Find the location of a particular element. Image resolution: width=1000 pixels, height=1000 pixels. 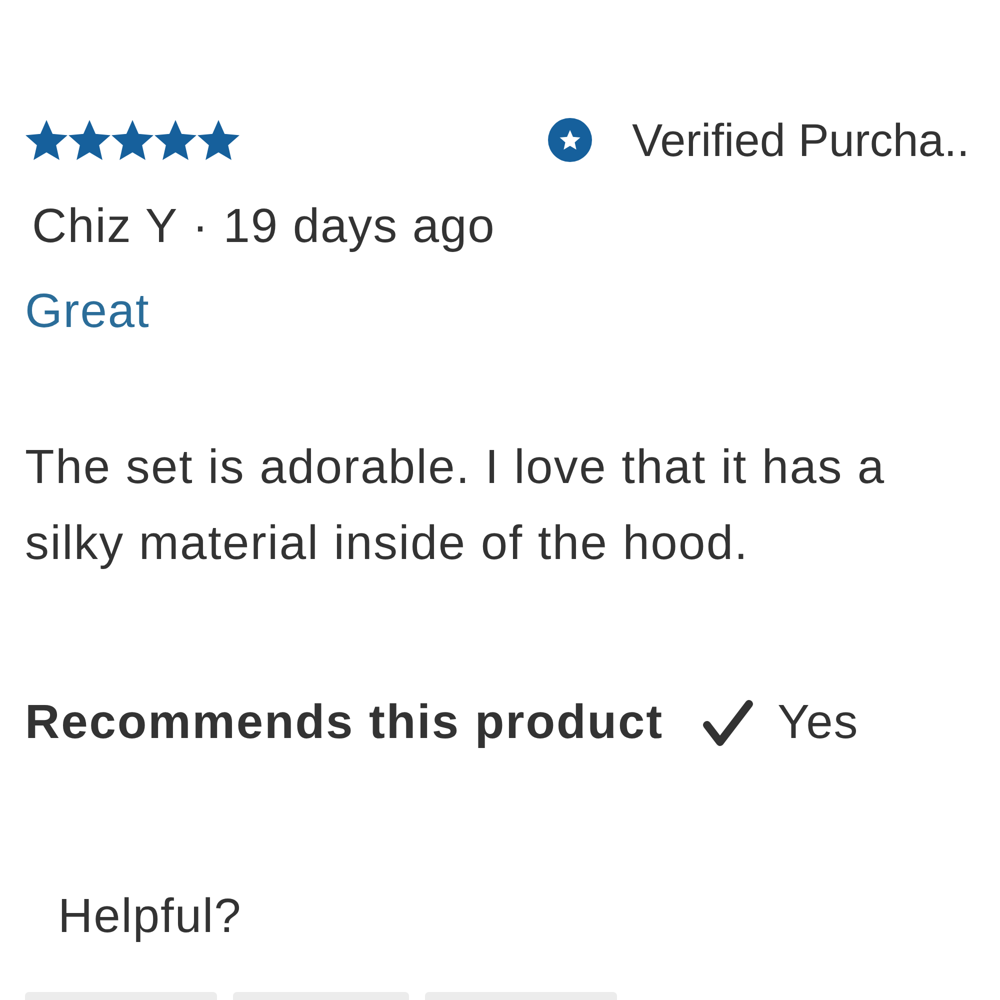

reviewer-name: Chiz Y is located at coordinates (105, 227).